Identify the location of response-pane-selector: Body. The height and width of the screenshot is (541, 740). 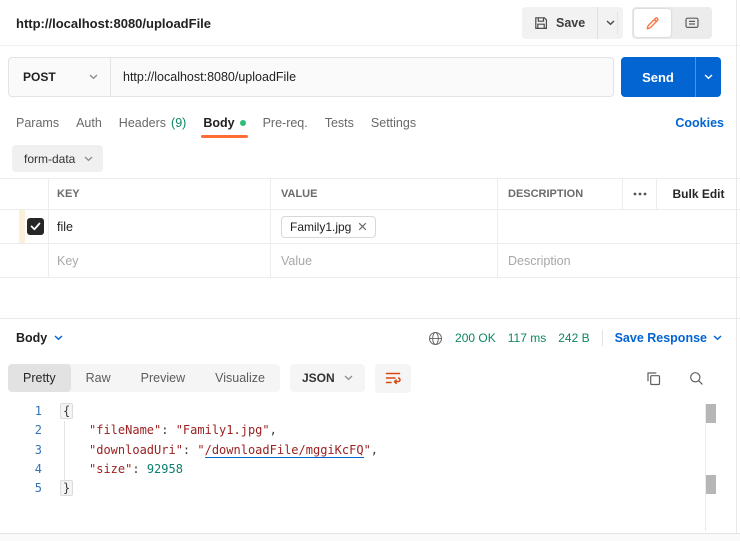
(39, 338).